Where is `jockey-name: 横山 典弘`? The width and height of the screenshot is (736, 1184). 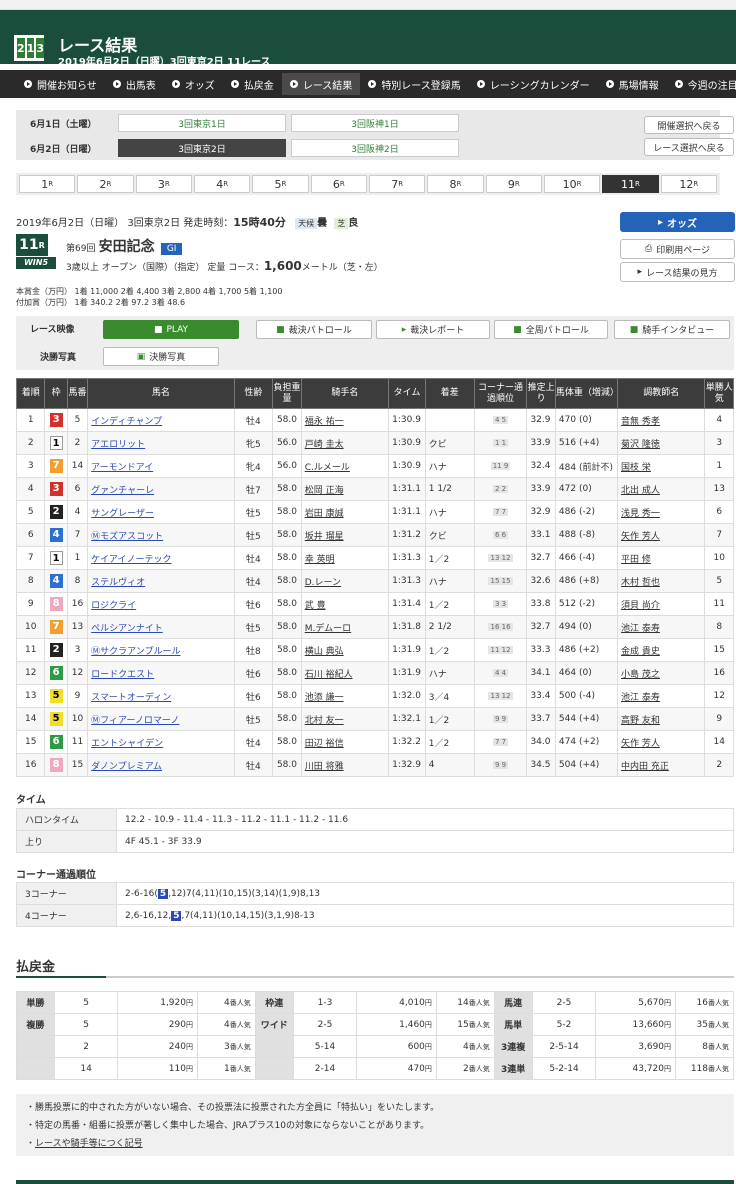 jockey-name: 横山 典弘 is located at coordinates (324, 652).